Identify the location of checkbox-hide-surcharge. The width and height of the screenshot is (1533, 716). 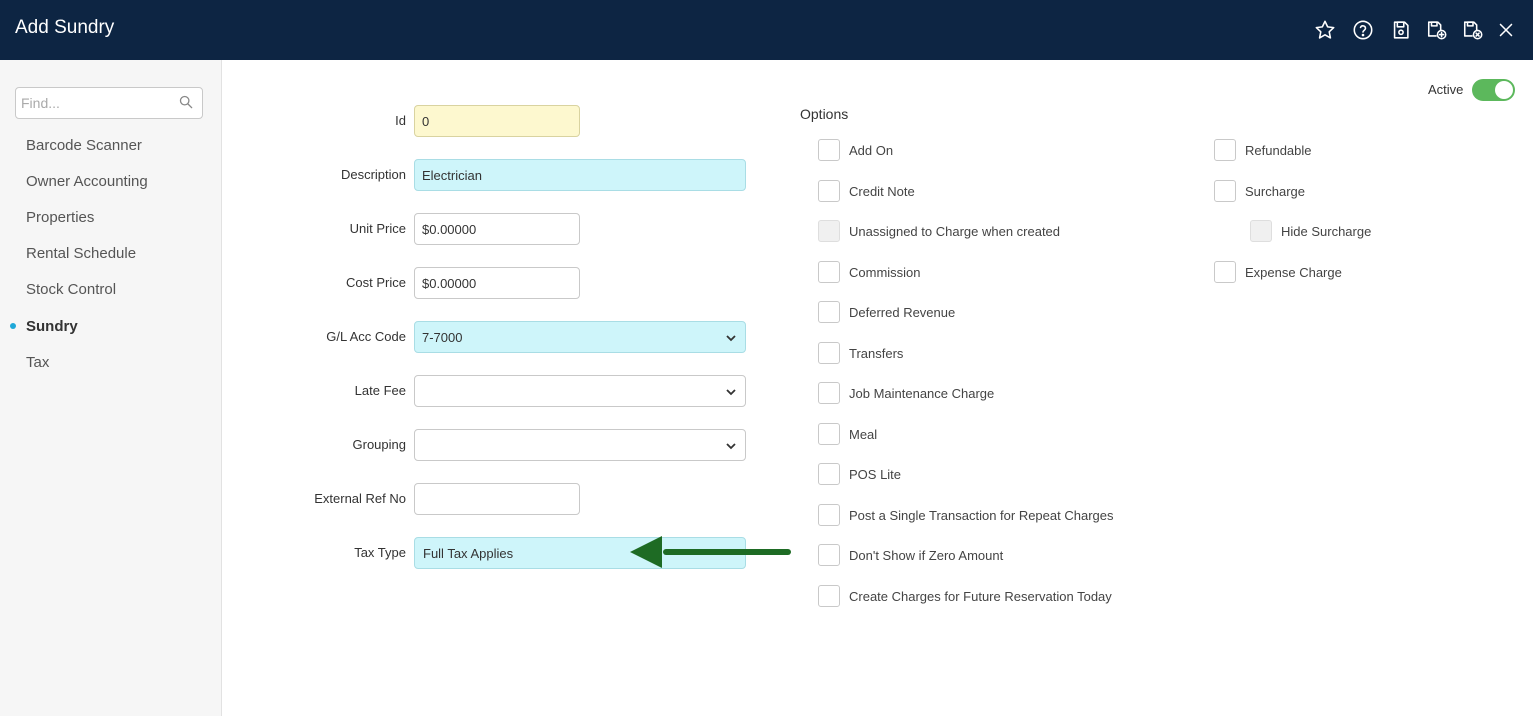
(1261, 231).